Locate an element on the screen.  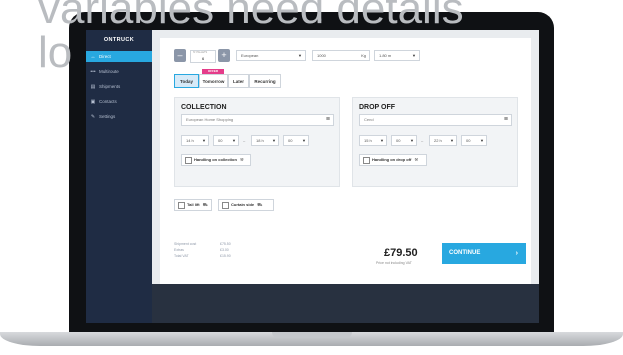
laptop-notch is located at coordinates (312, 335).